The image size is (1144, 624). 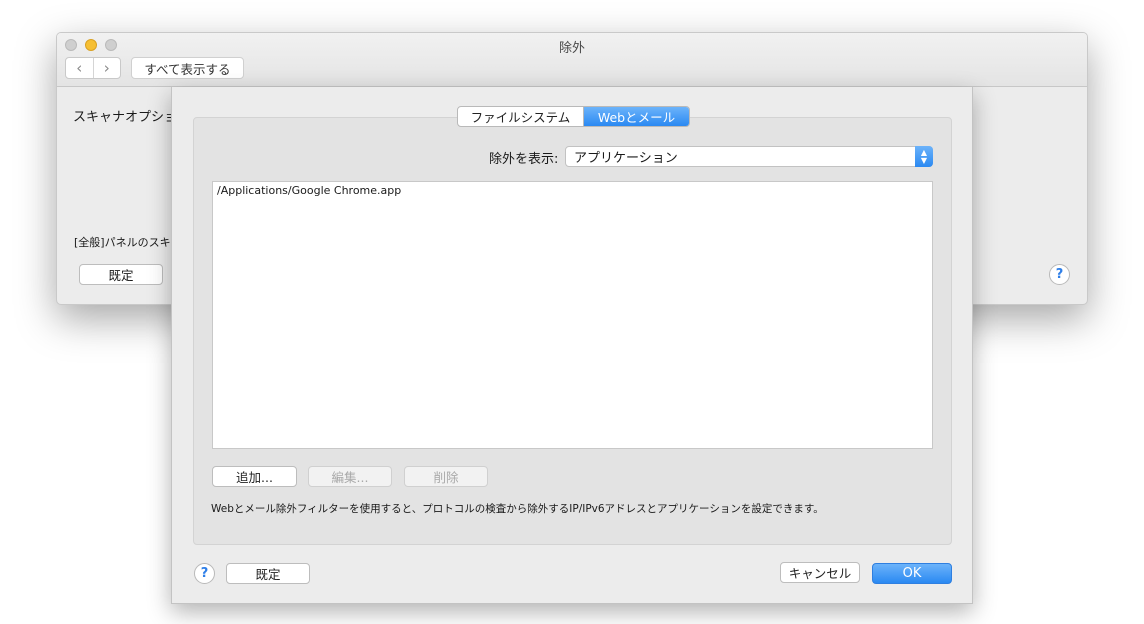 I want to click on default-button: 既定, so click(x=268, y=573).